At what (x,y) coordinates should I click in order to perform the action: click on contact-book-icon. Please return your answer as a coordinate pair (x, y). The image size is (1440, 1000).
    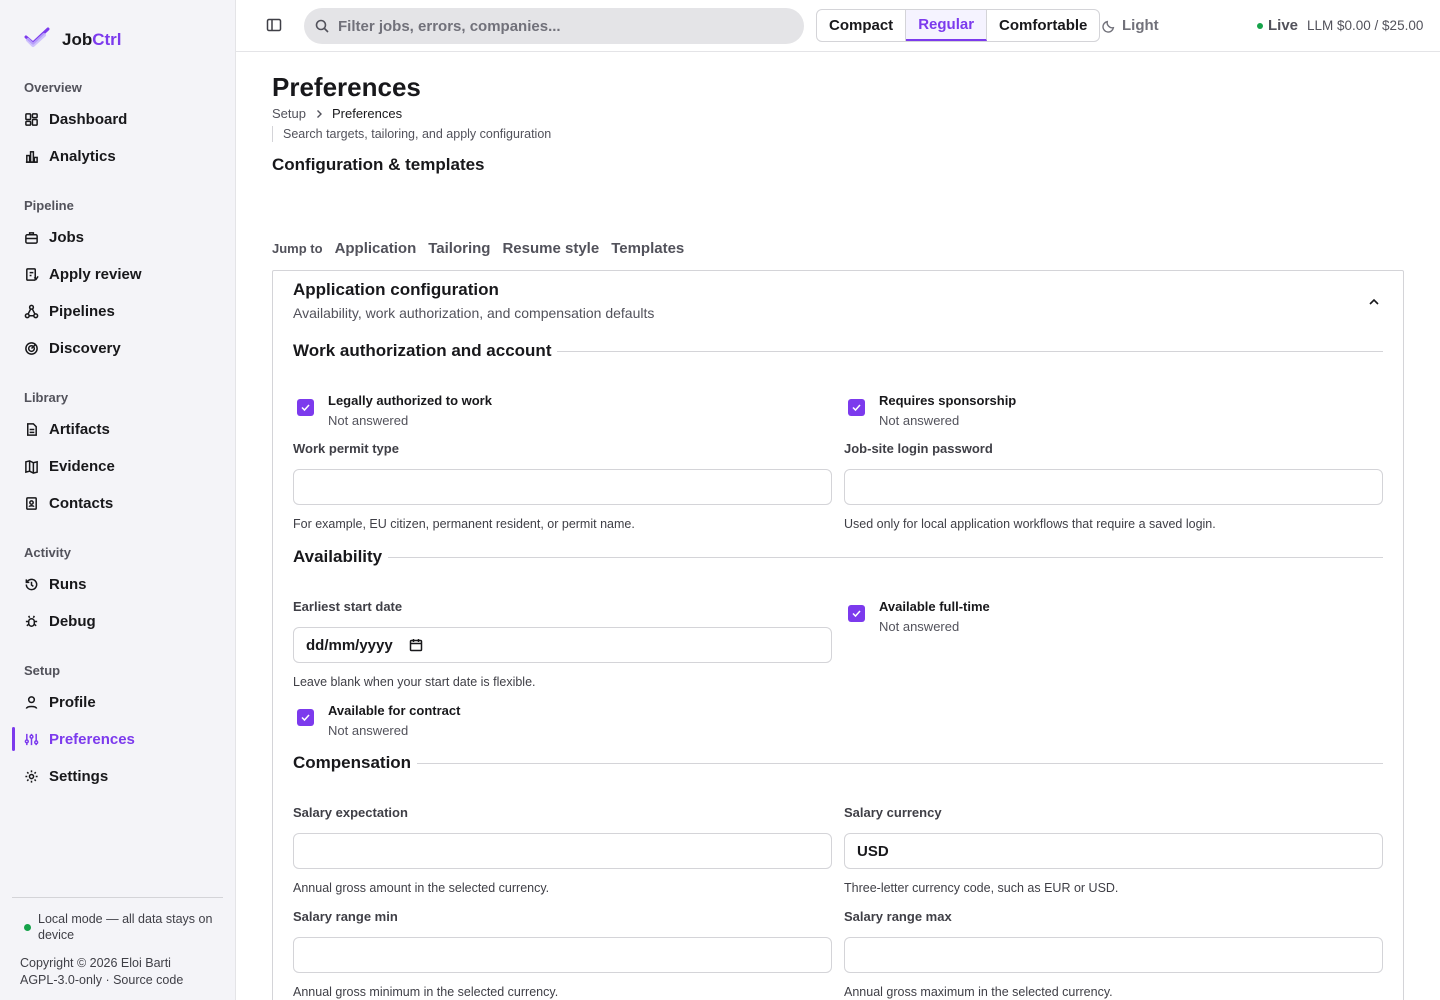
    Looking at the image, I should click on (31, 503).